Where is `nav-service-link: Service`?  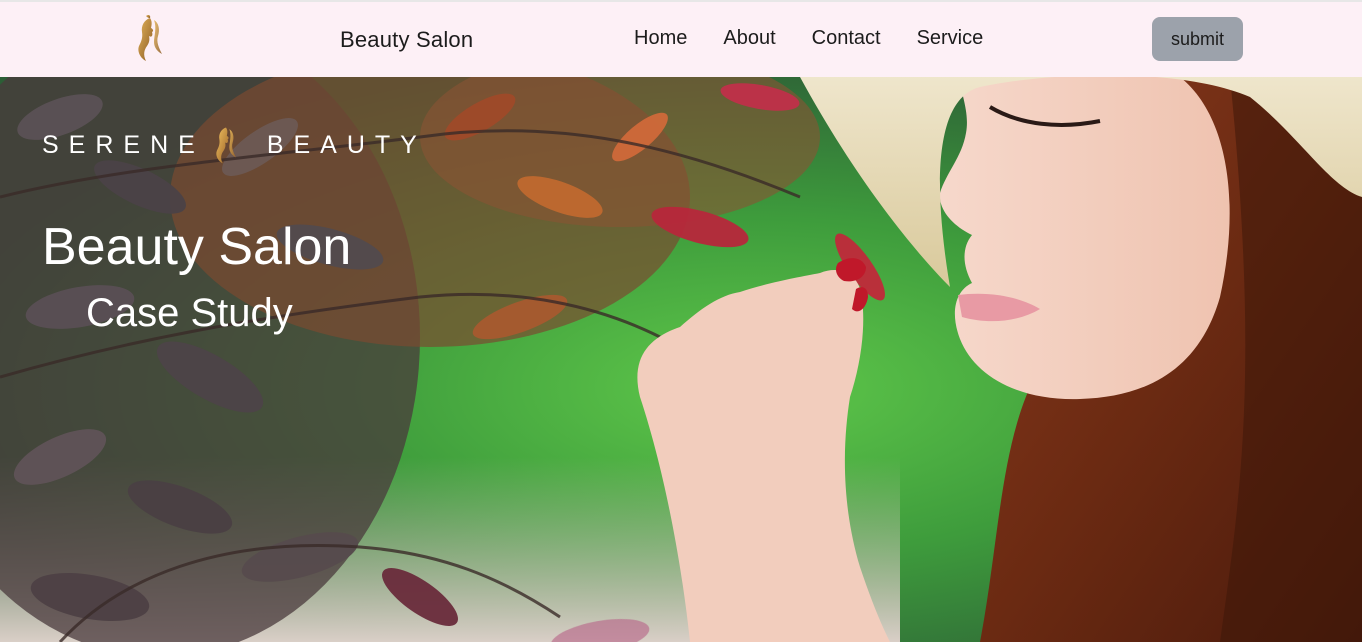 nav-service-link: Service is located at coordinates (950, 38).